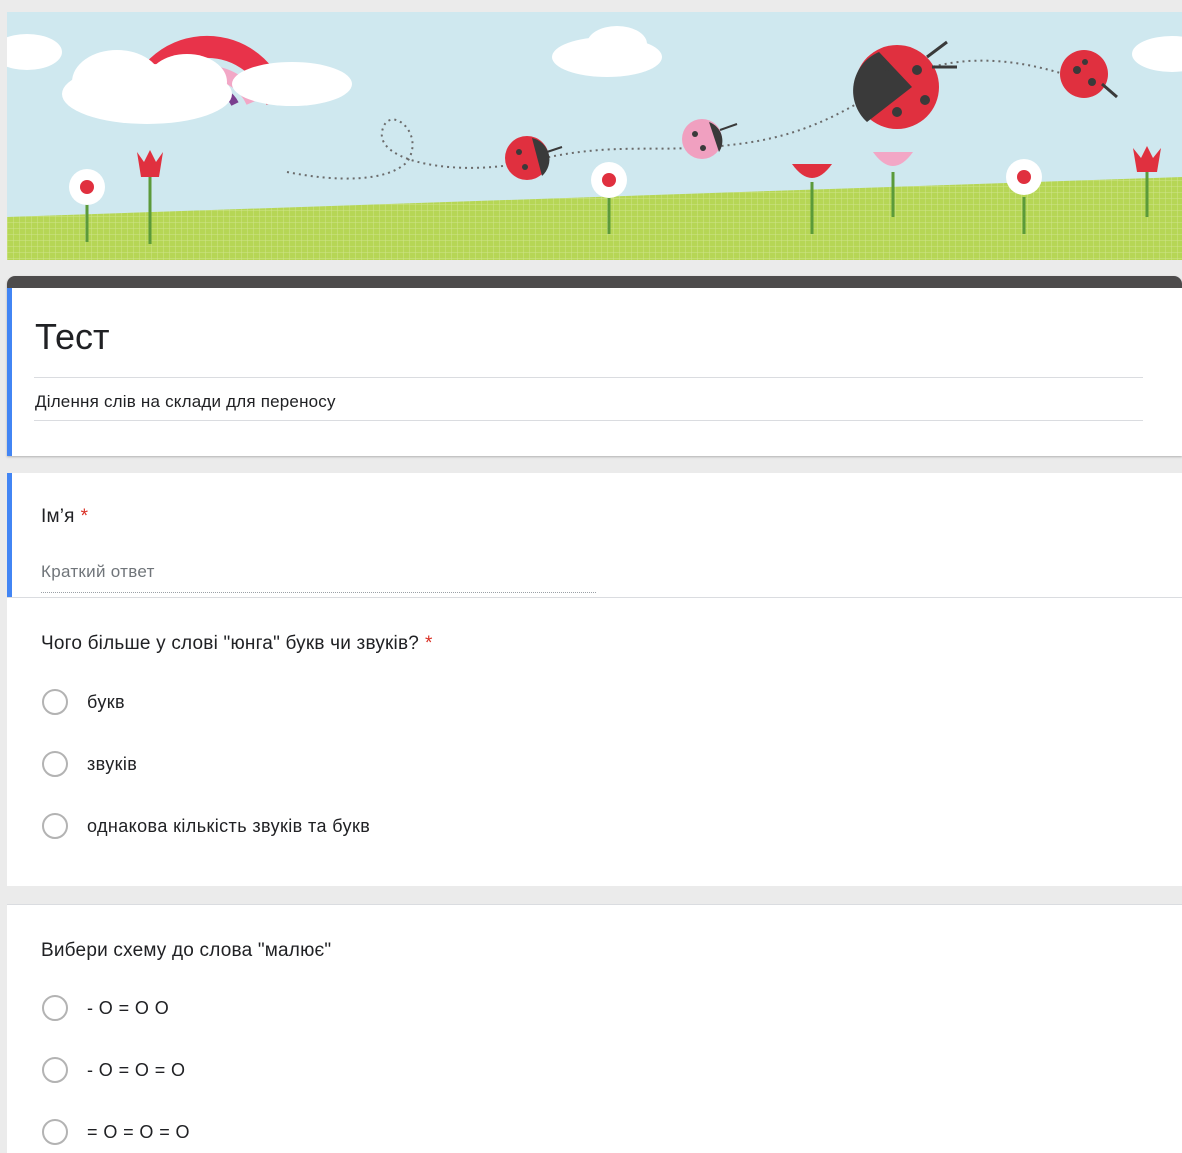 Image resolution: width=1182 pixels, height=1153 pixels. I want to click on radio-option-scheme-3: = O = O = O, so click(116, 1132).